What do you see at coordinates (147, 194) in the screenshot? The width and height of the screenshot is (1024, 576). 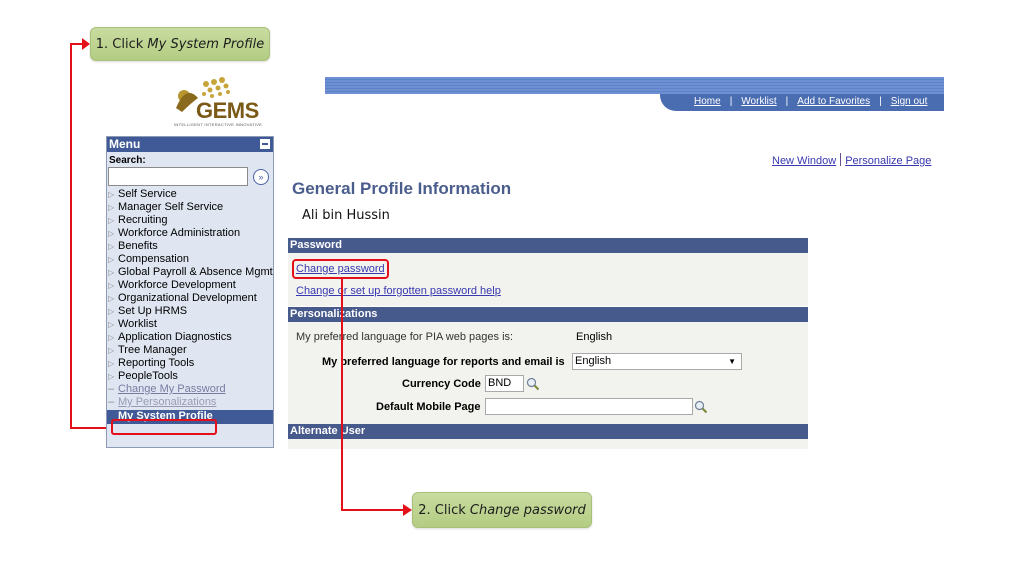 I see `menu-item-label: Self Service` at bounding box center [147, 194].